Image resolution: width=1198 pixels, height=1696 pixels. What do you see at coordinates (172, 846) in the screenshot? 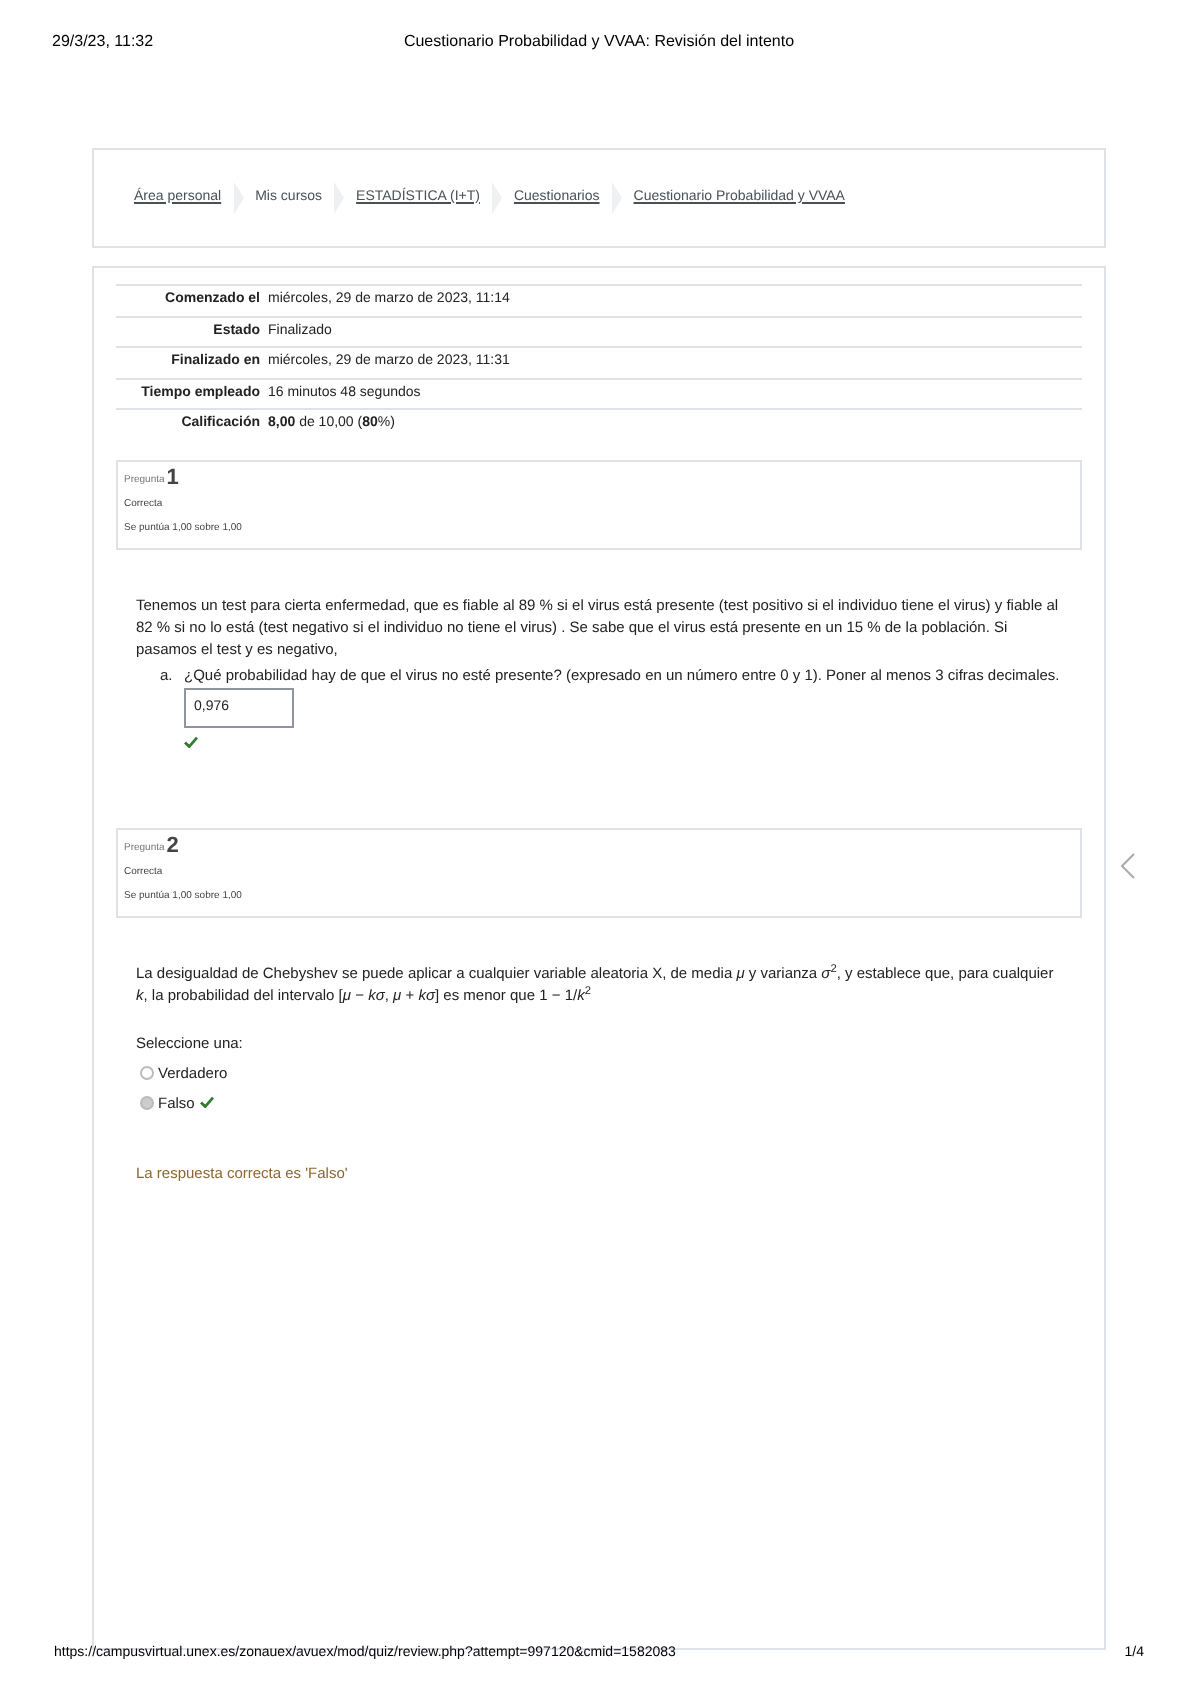
I see `question-number: 2` at bounding box center [172, 846].